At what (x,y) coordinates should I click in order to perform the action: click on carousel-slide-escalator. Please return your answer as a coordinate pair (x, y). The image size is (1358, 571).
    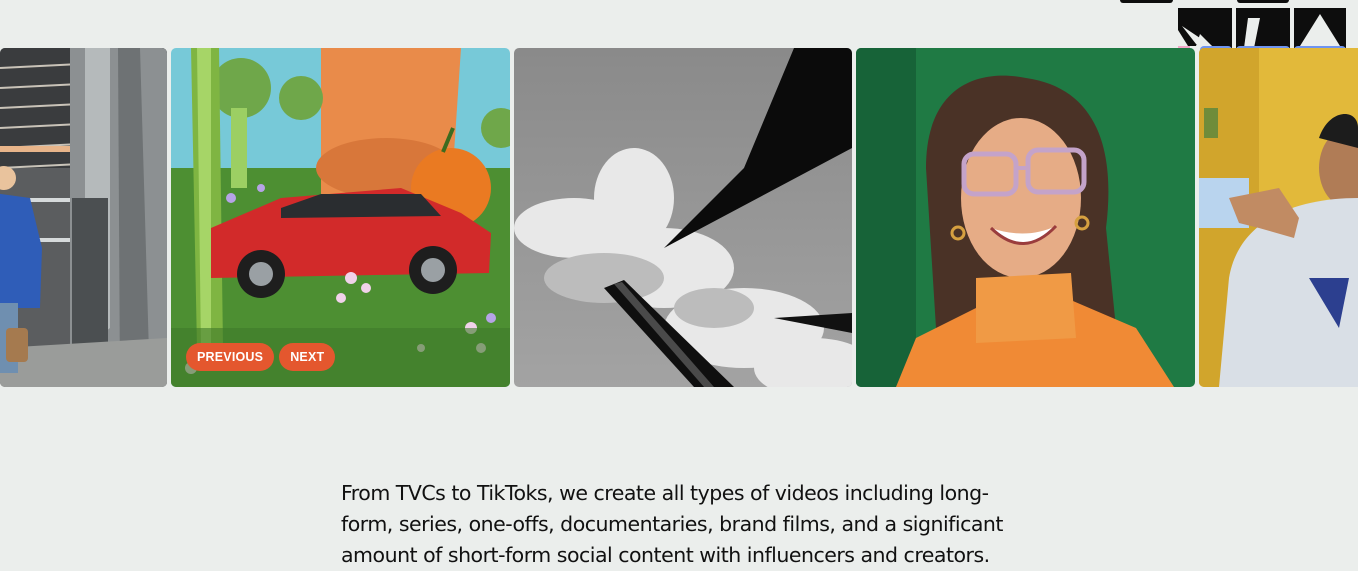
    Looking at the image, I should click on (83, 217).